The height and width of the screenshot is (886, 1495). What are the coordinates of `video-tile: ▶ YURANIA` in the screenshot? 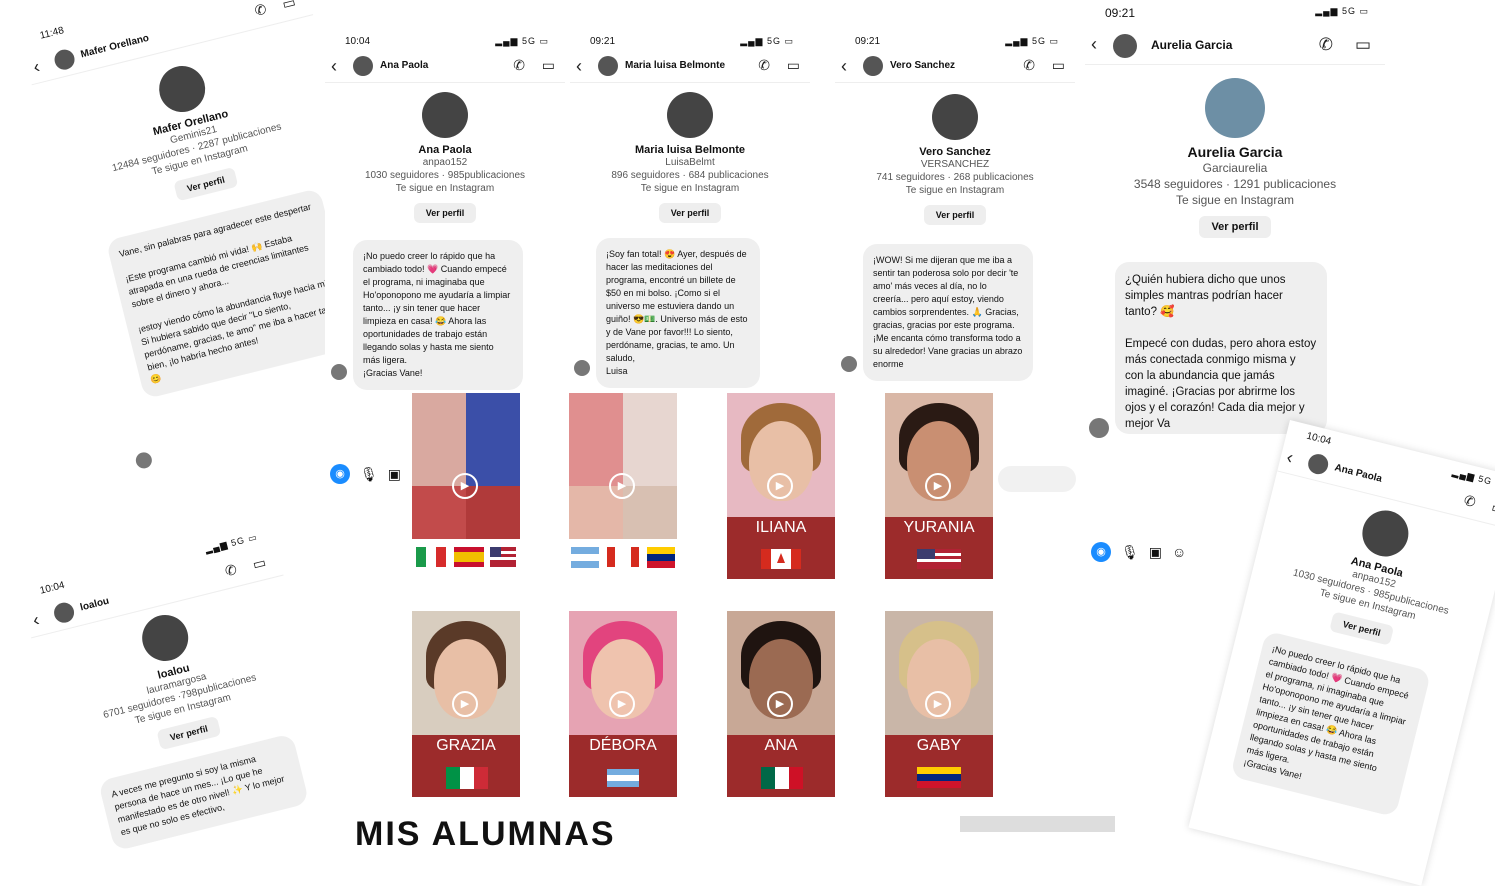 It's located at (939, 486).